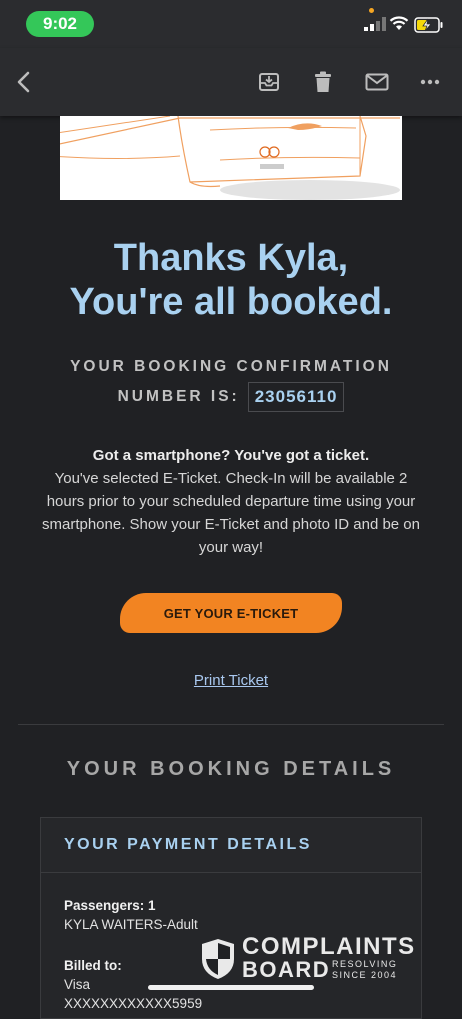 Image resolution: width=462 pixels, height=1019 pixels. I want to click on bus-illustration, so click(231, 158).